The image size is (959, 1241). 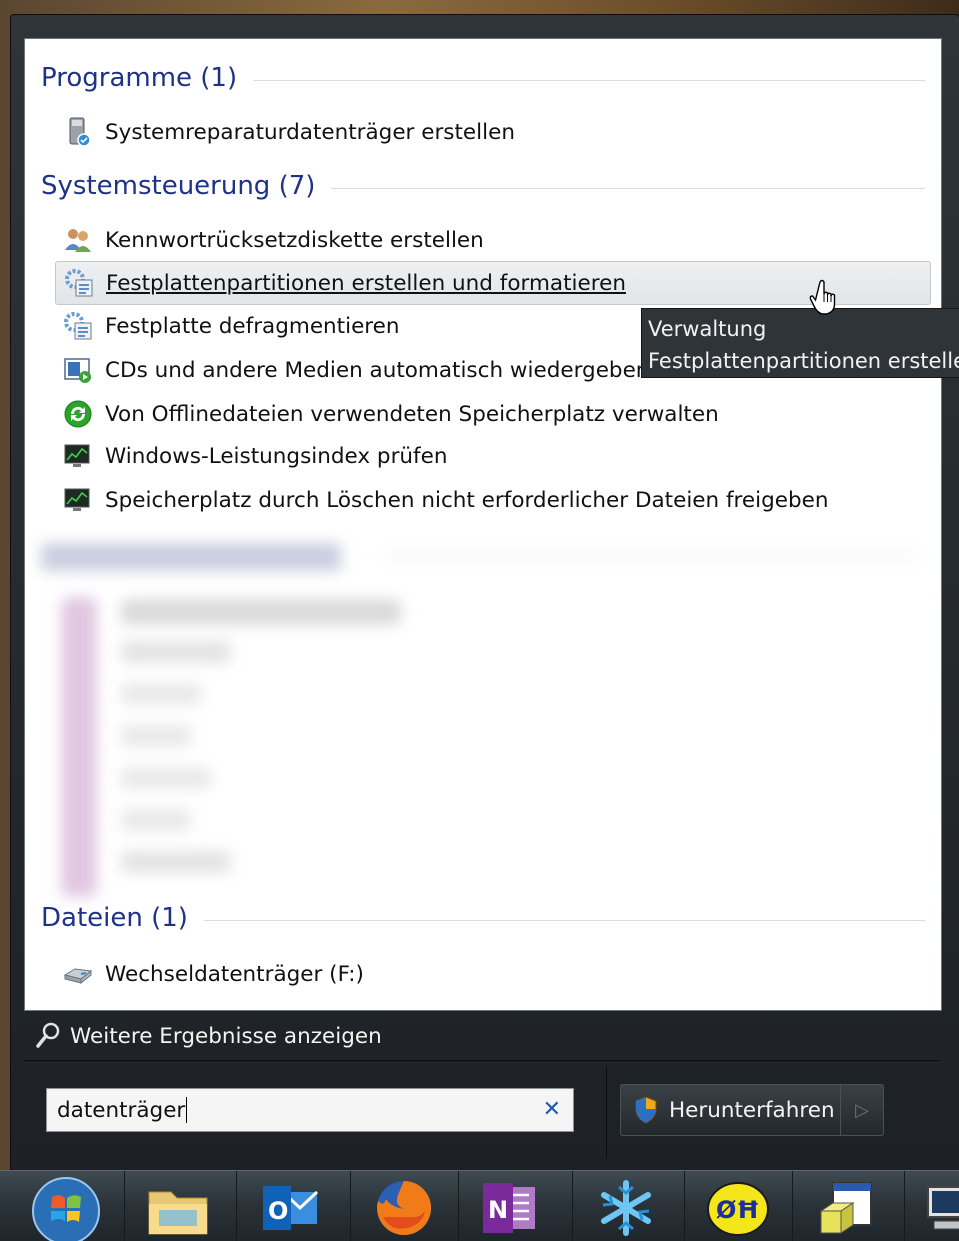 What do you see at coordinates (78, 414) in the screenshot?
I see `sync-icon` at bounding box center [78, 414].